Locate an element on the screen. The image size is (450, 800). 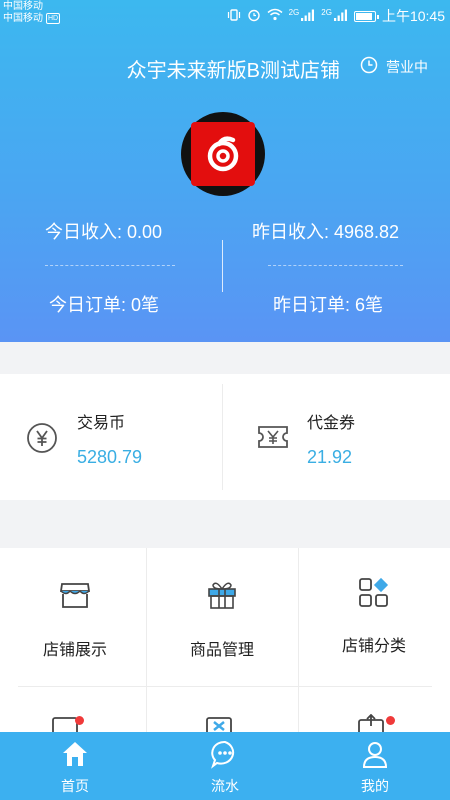
trade-coin-item: 交易币 5280.79 is located at coordinates (111, 437).